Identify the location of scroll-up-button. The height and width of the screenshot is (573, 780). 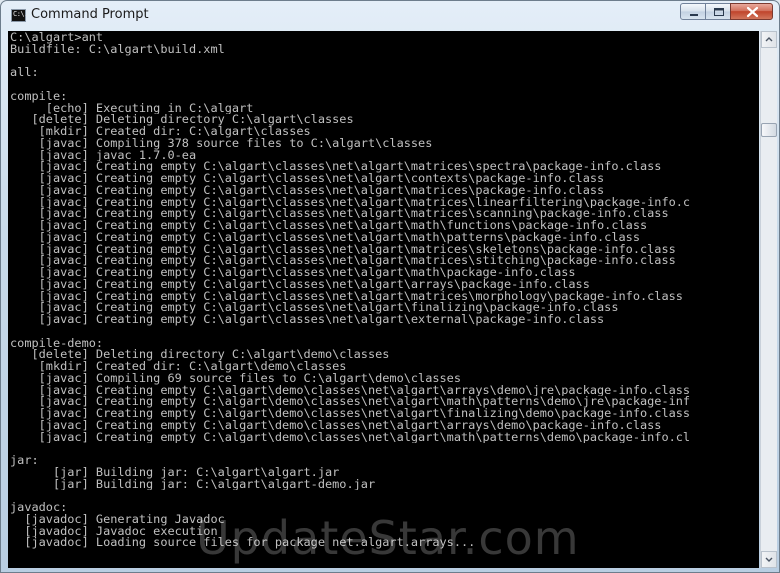
(769, 39).